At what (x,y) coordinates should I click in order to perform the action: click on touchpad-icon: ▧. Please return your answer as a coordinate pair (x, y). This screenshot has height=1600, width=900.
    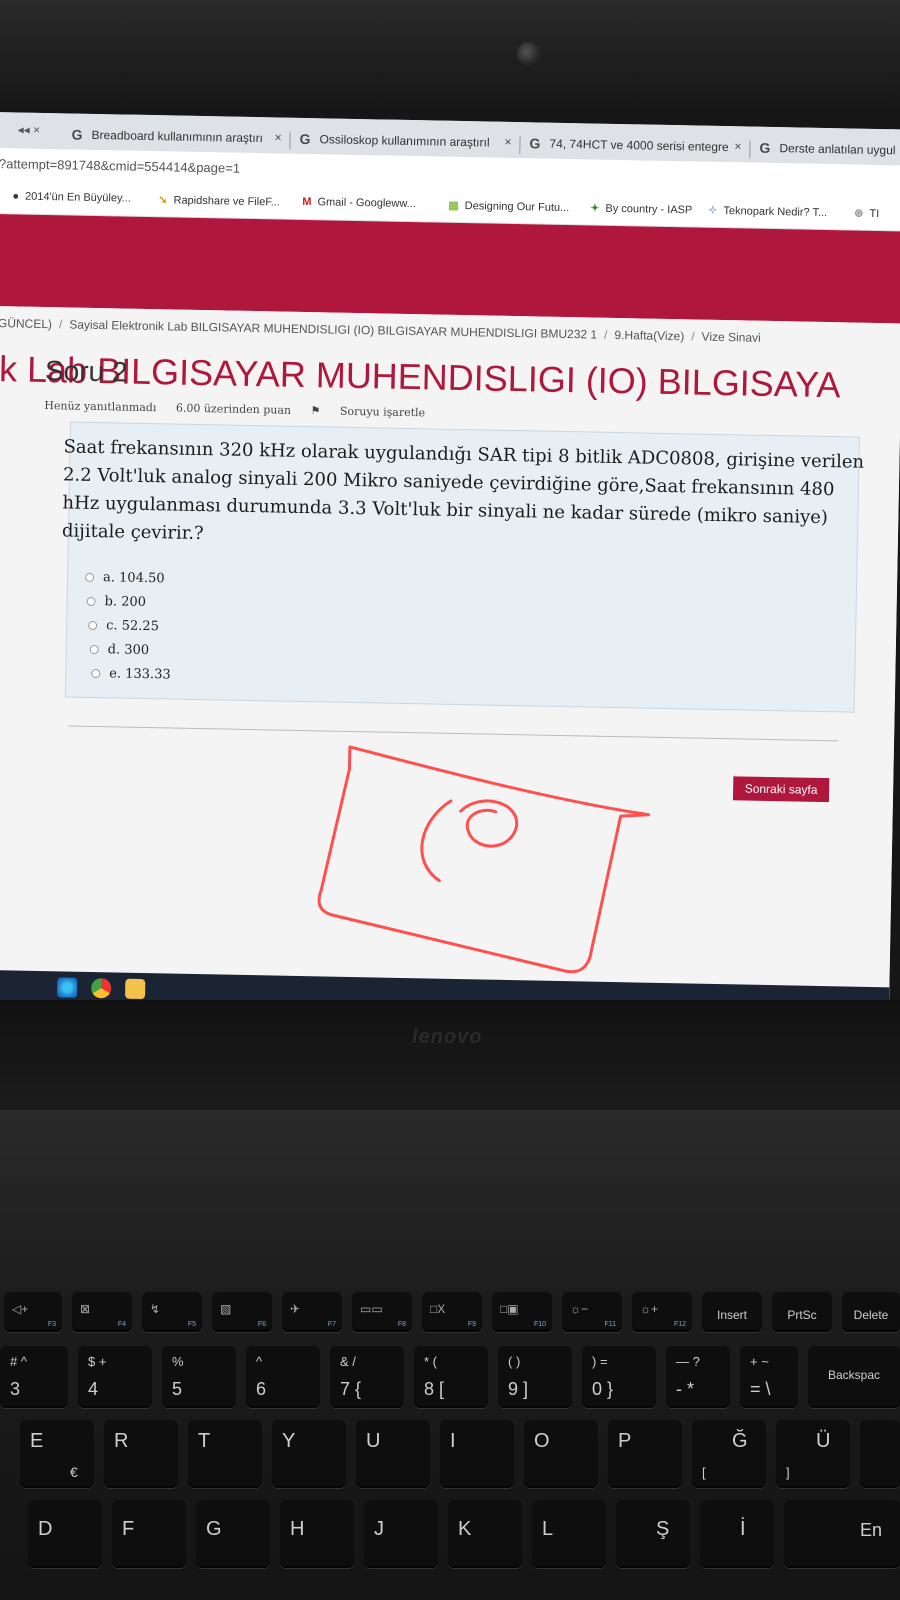
    Looking at the image, I should click on (226, 1309).